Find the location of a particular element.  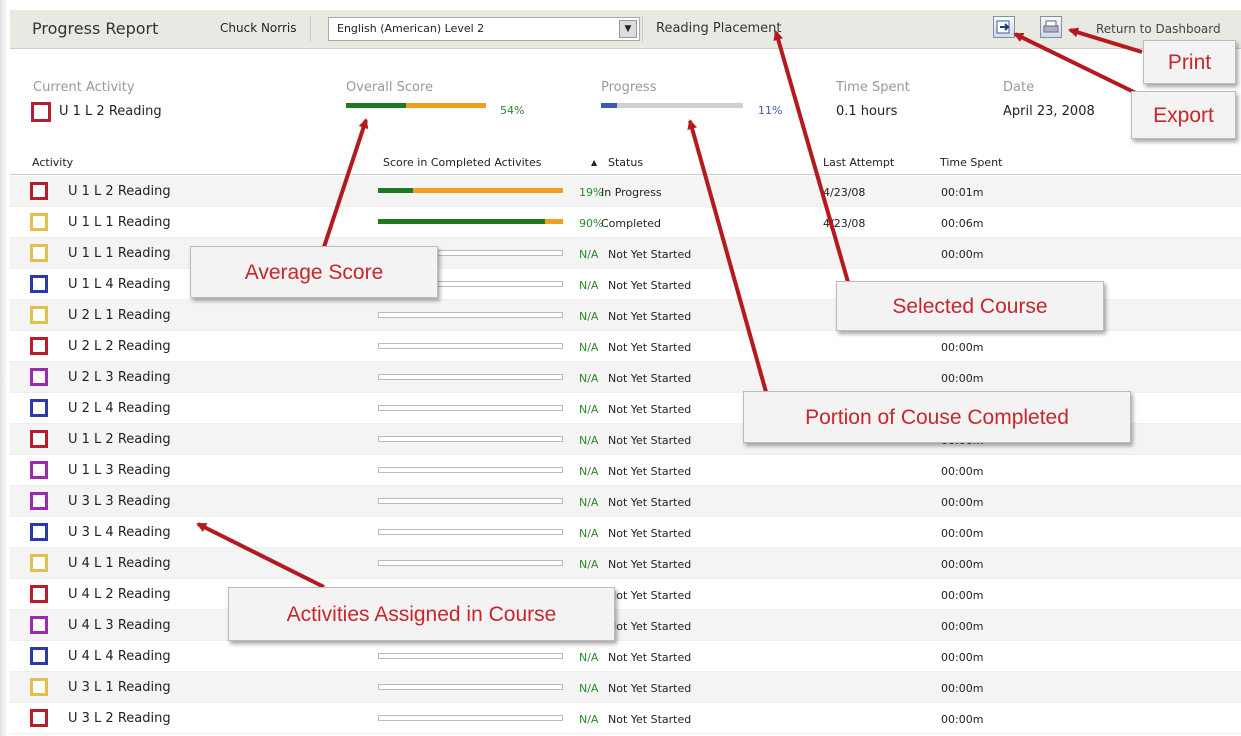

arrow-activities is located at coordinates (260, 555).